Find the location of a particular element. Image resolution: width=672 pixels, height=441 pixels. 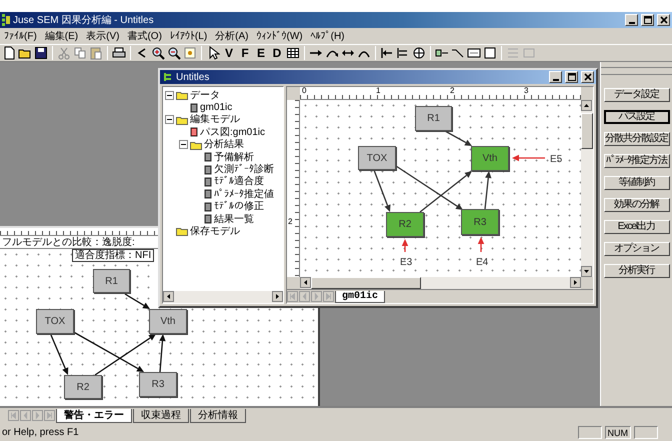

side-button: オプション is located at coordinates (637, 249).